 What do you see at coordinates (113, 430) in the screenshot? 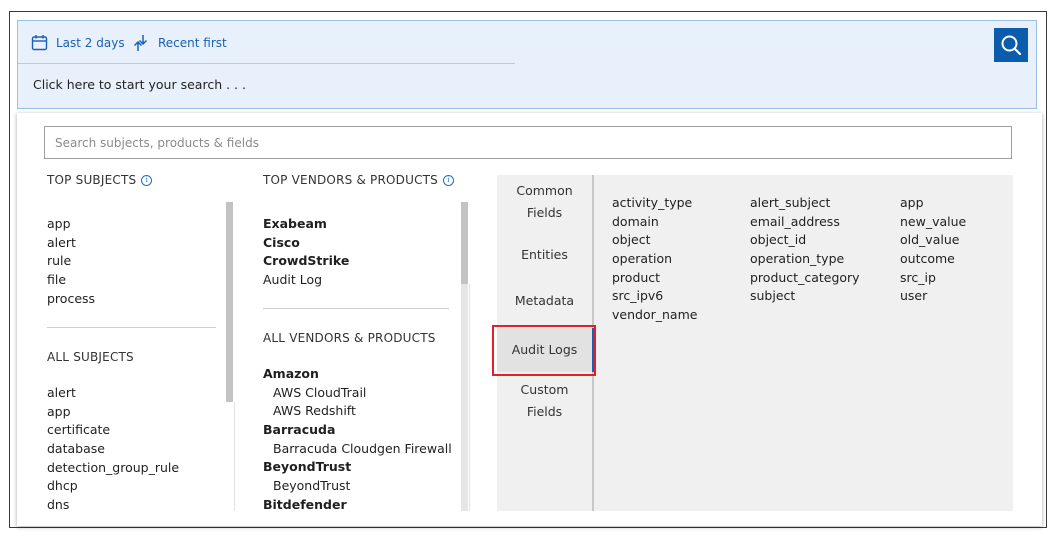
I see `subject-item-certificate: certificate` at bounding box center [113, 430].